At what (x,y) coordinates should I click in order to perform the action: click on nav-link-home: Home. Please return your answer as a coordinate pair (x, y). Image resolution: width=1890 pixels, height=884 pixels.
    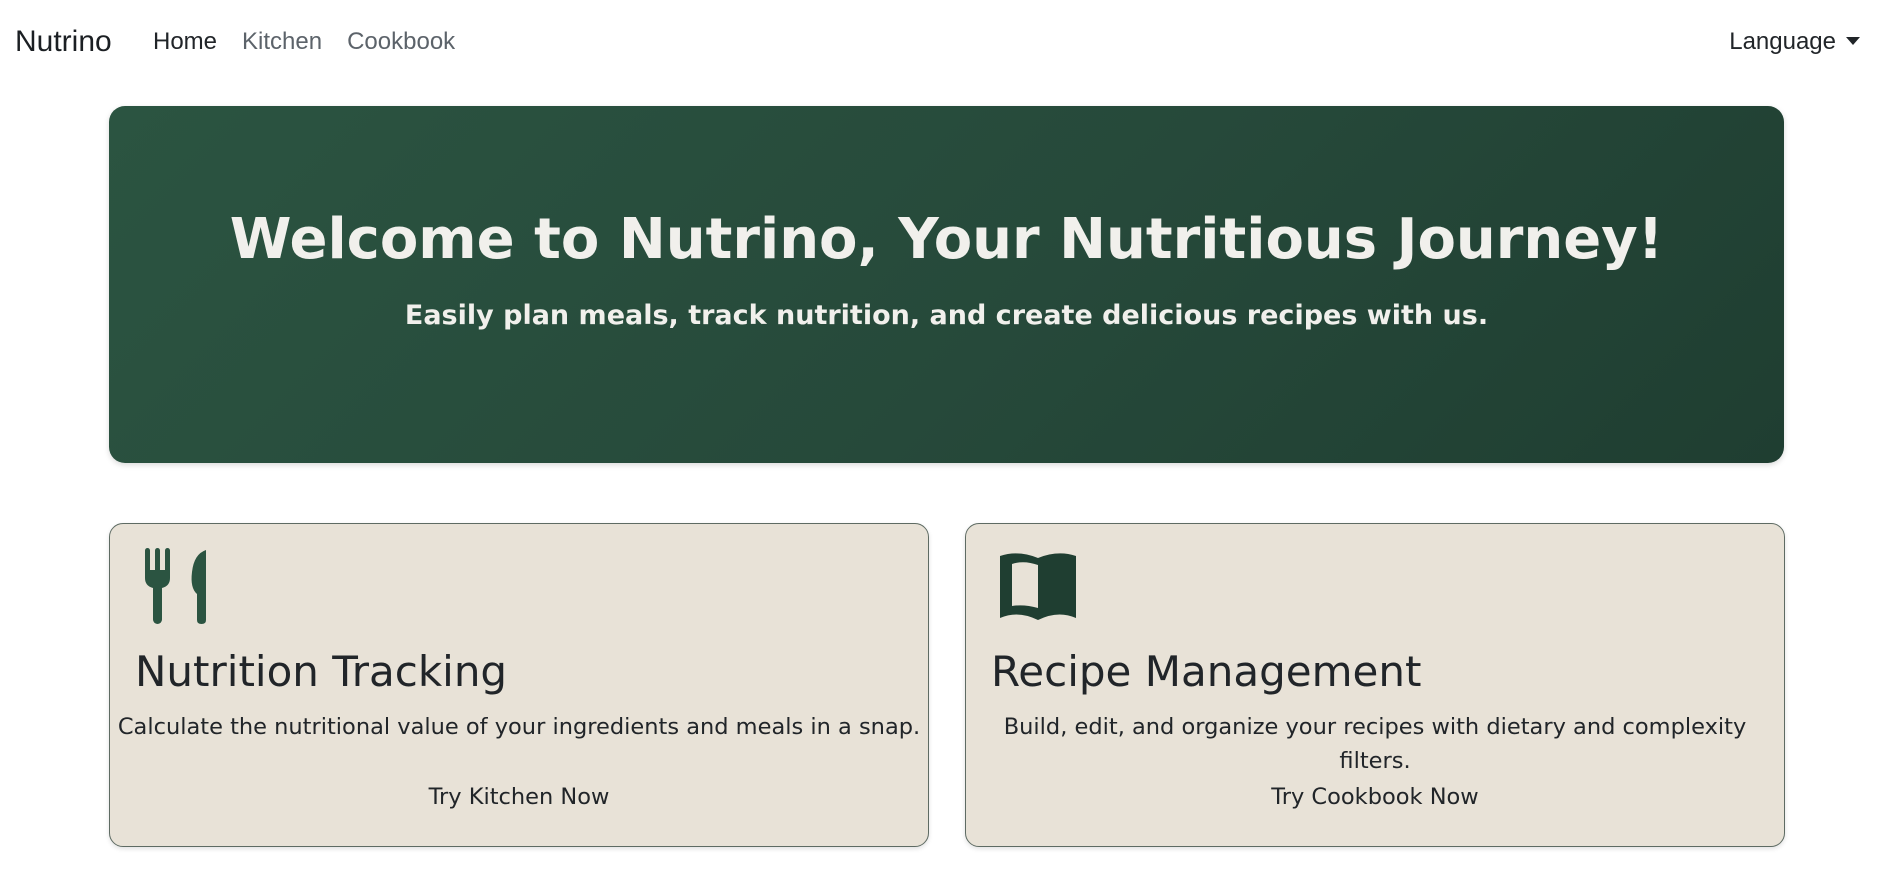
    Looking at the image, I should click on (185, 42).